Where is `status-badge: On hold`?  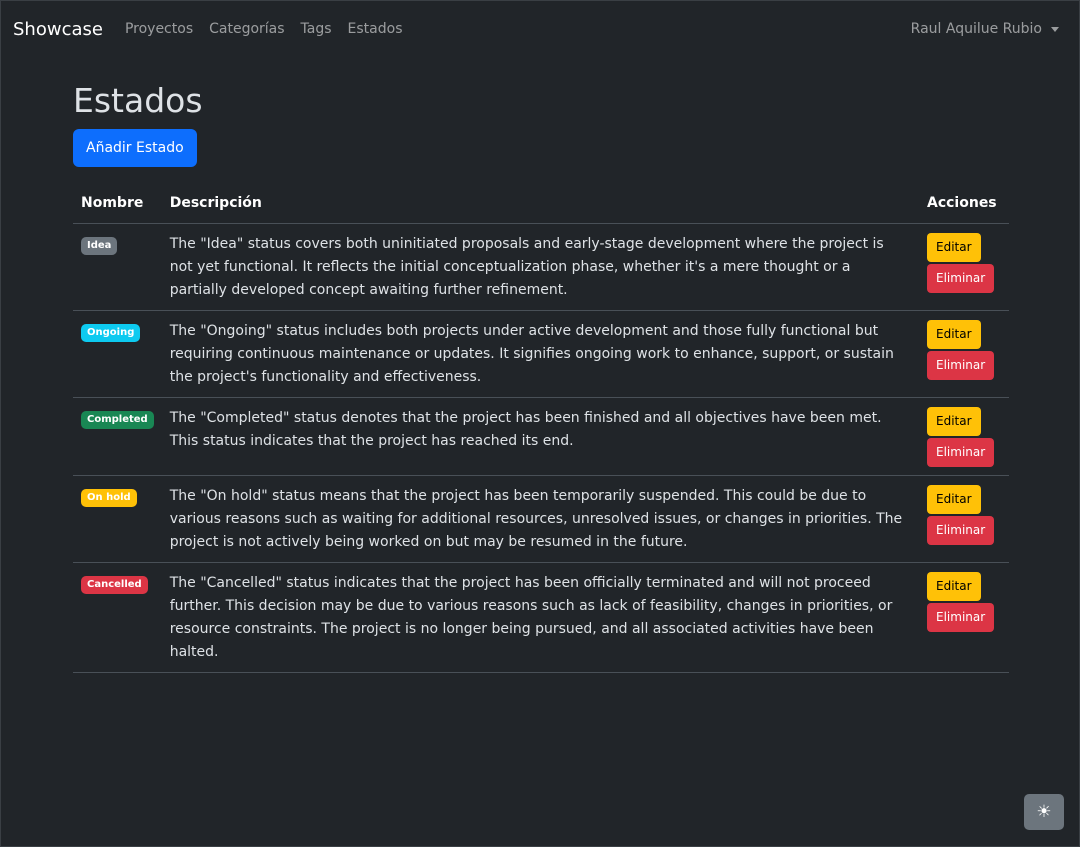
status-badge: On hold is located at coordinates (109, 498).